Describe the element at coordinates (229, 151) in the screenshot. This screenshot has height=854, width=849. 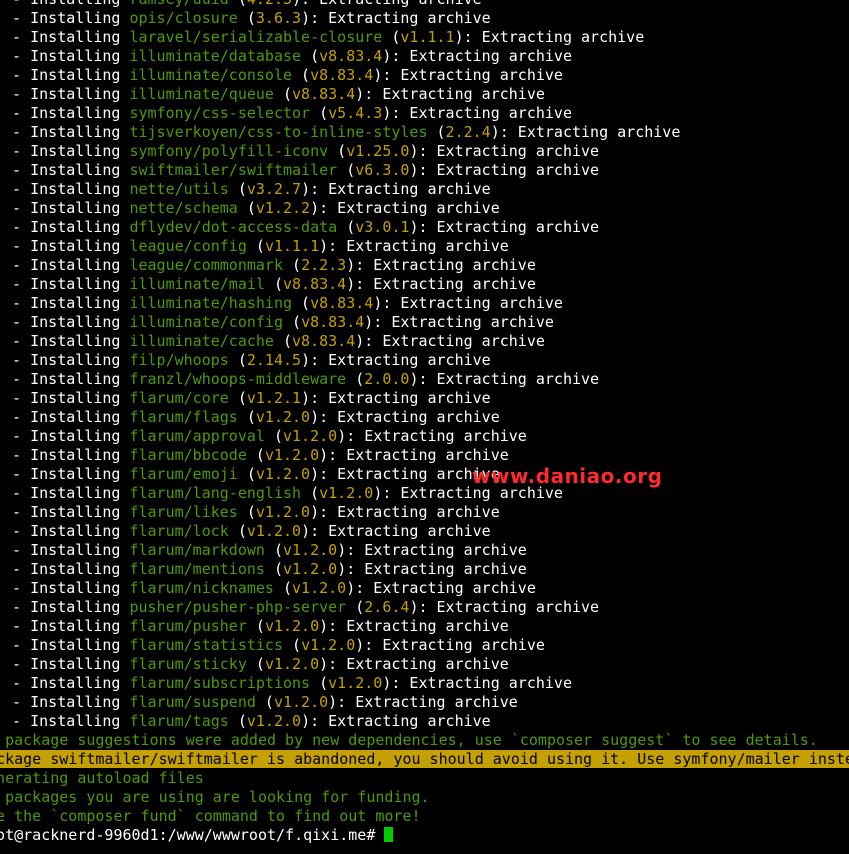
I see `package-name: symfony/polyfill-iconv` at that location.